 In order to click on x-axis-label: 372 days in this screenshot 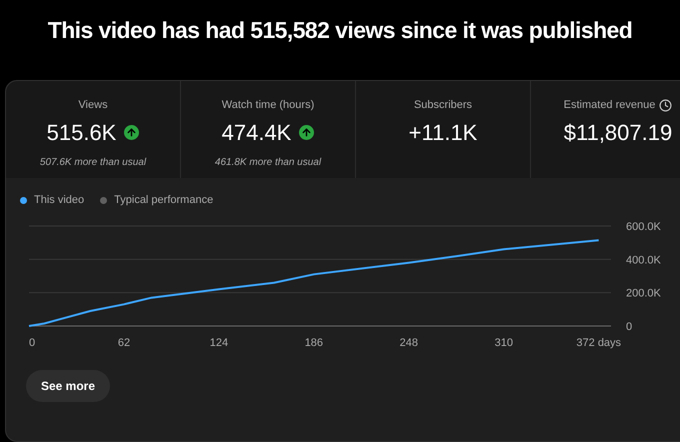, I will do `click(599, 343)`.